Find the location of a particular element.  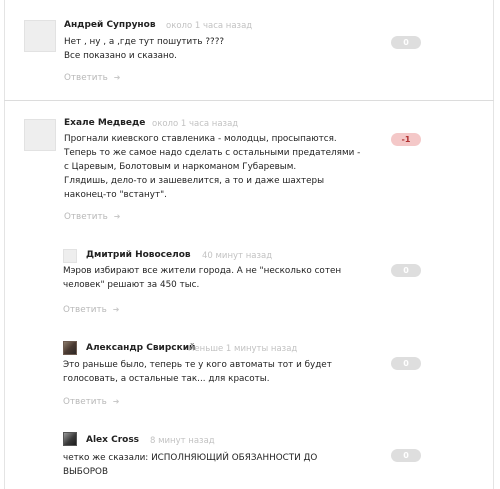

comment-time: 8 минут назад is located at coordinates (182, 441).